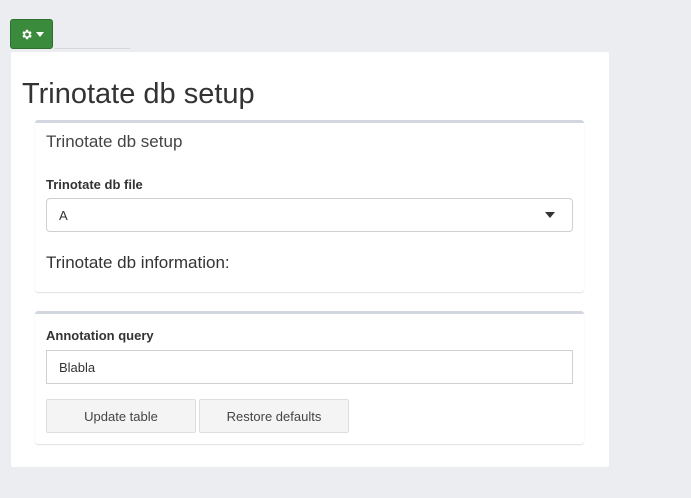 The height and width of the screenshot is (498, 691). Describe the element at coordinates (309, 367) in the screenshot. I see `annotation-query-input` at that location.